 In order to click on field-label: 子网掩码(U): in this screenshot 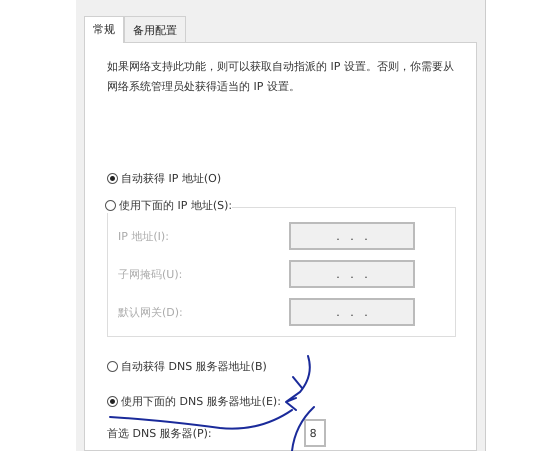, I will do `click(150, 274)`.